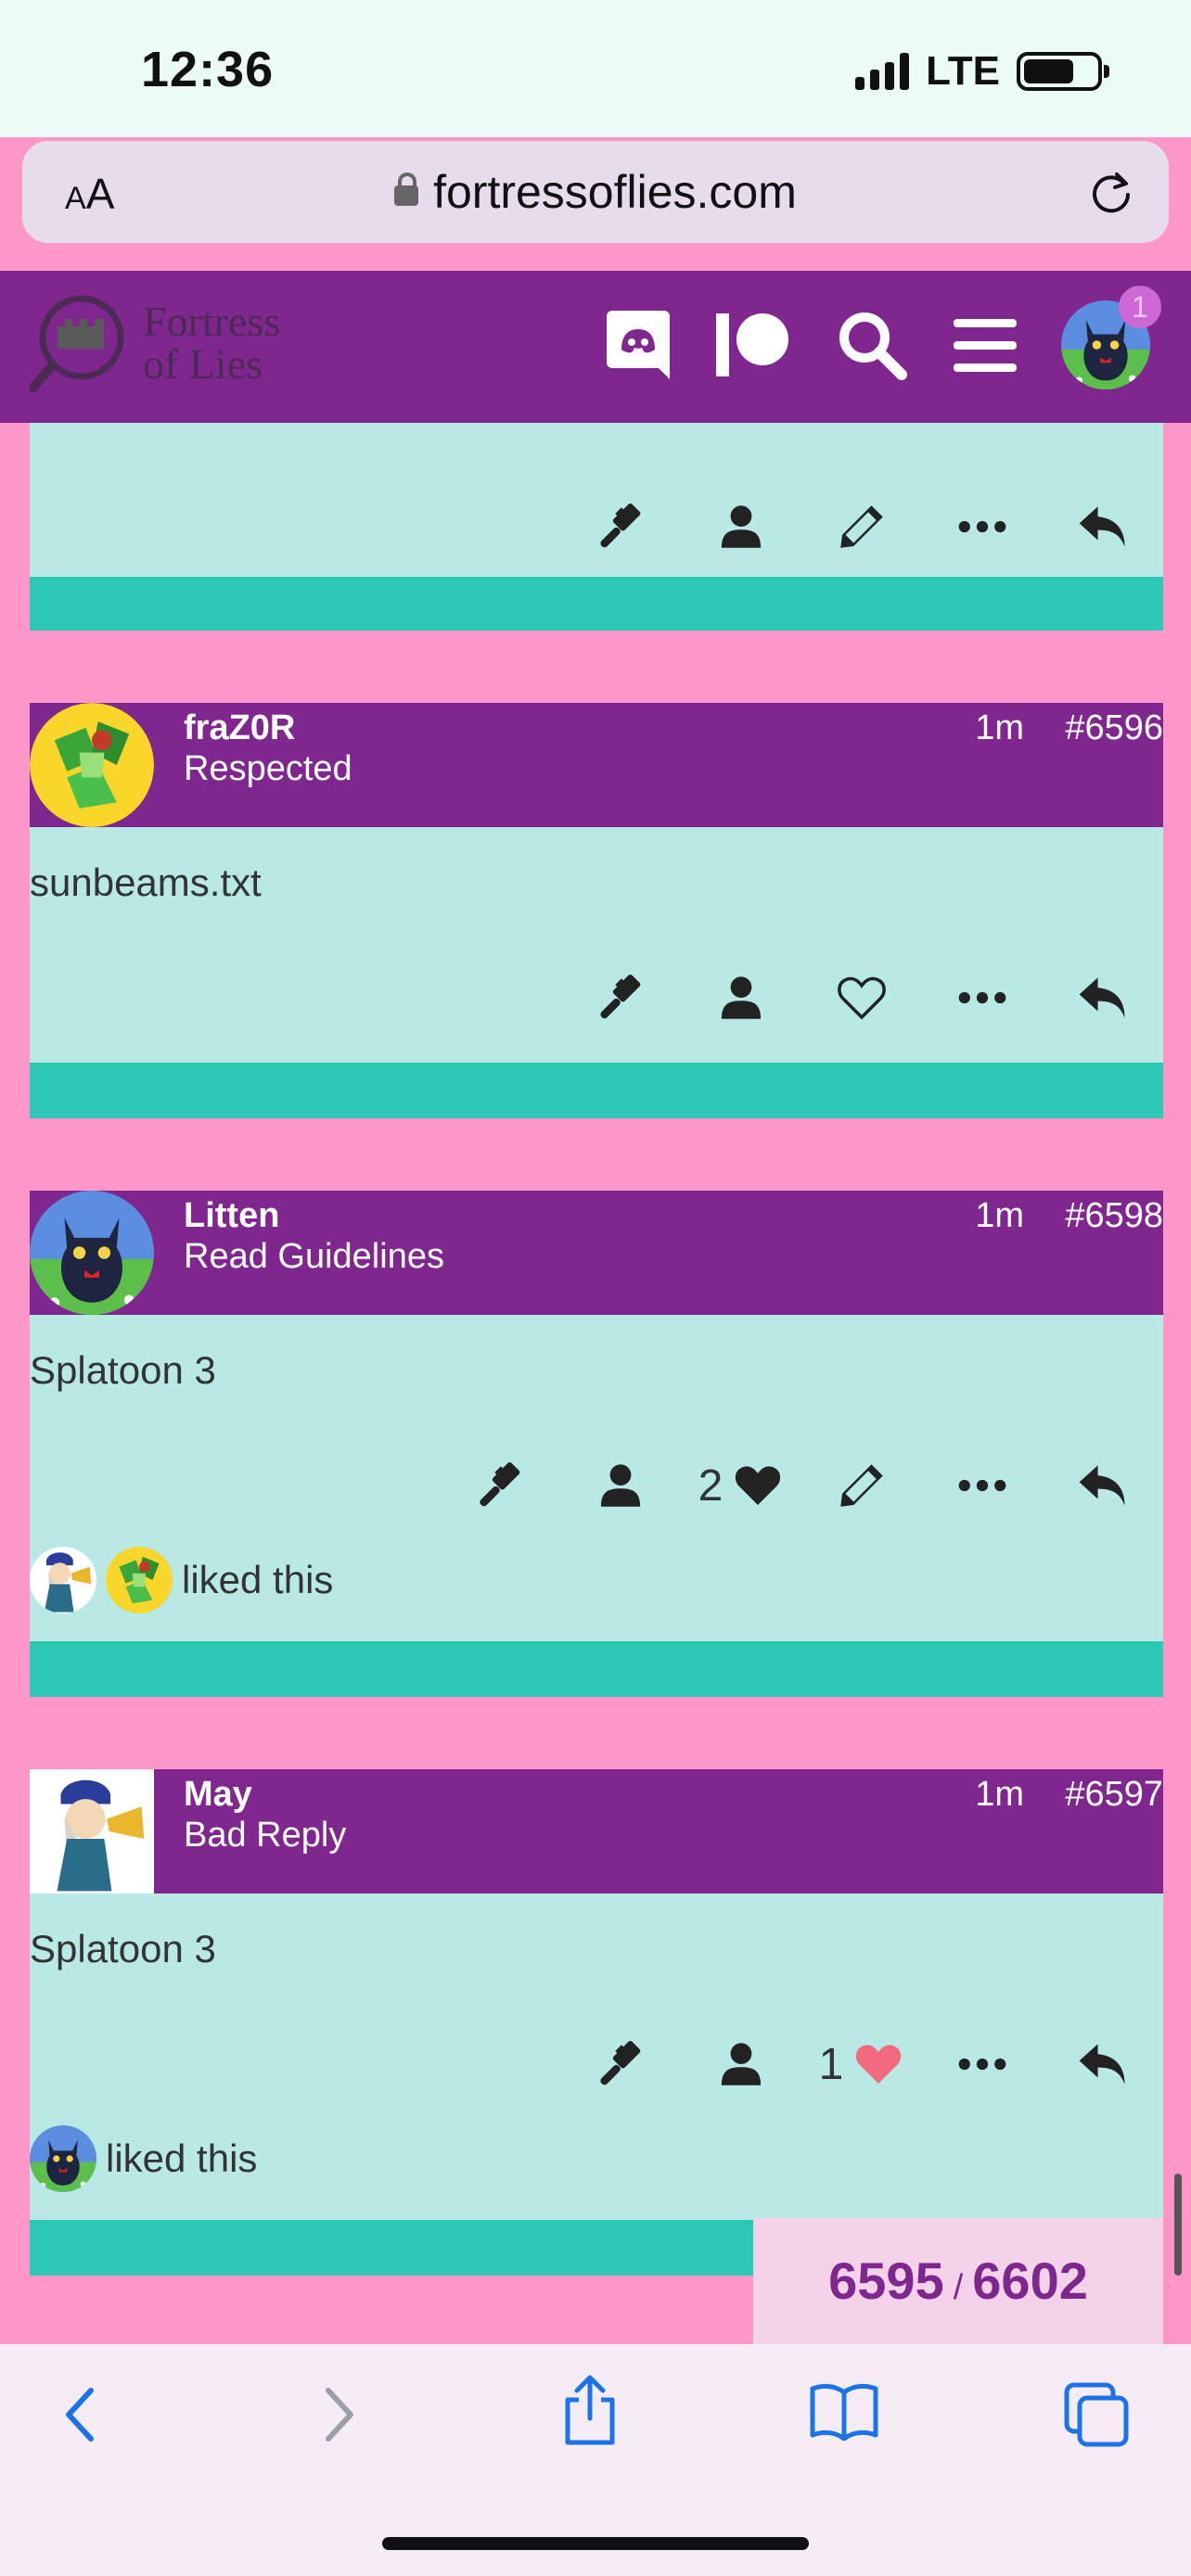 Image resolution: width=1191 pixels, height=2576 pixels. Describe the element at coordinates (597, 945) in the screenshot. I see `post-body: sunbeams.txt` at that location.